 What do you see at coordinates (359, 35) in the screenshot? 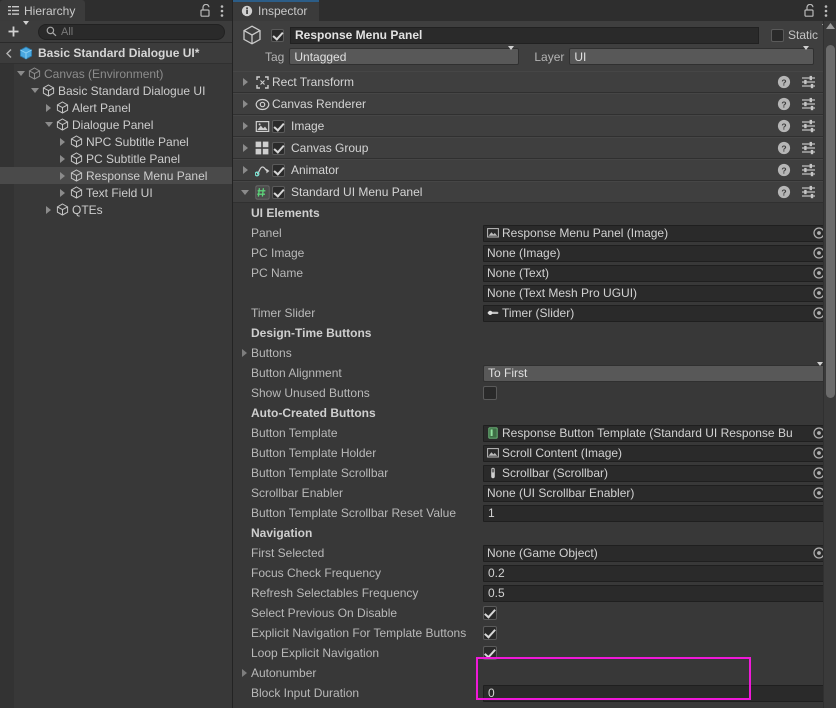
I see `gameobject-name-value: Response Menu Panel` at bounding box center [359, 35].